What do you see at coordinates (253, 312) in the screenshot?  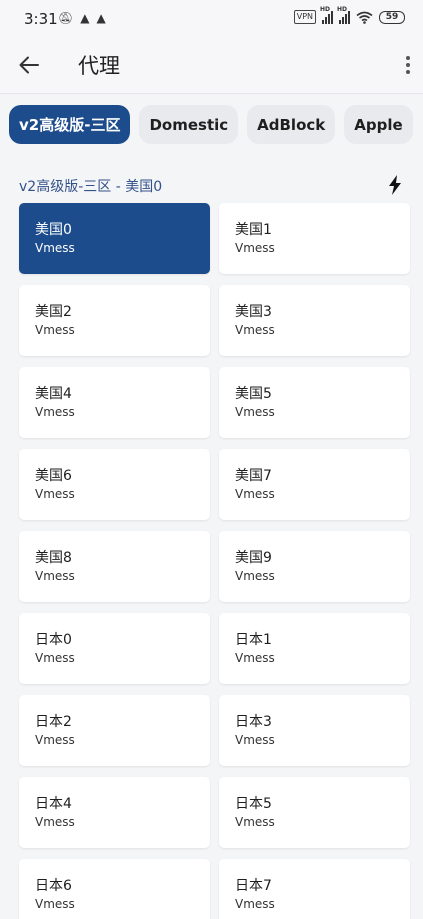 I see `proxy-name: 美国3` at bounding box center [253, 312].